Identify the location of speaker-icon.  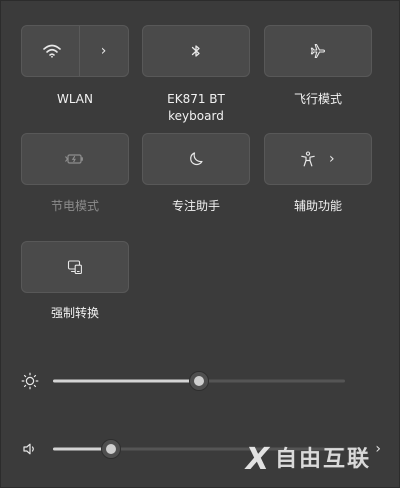
(30, 449).